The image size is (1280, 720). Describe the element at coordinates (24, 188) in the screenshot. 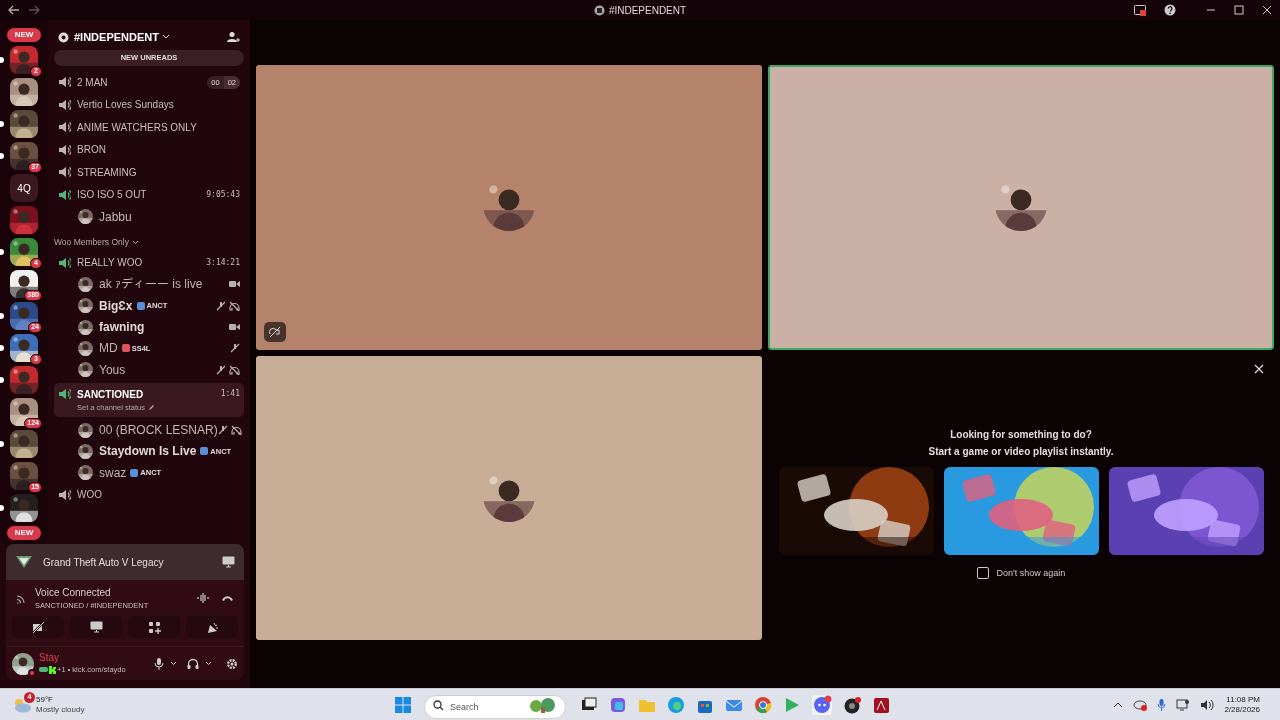

I see `server-icon: 4Q` at that location.